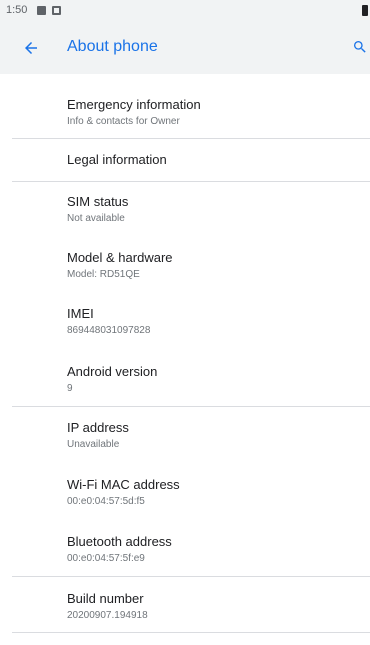  I want to click on list-item-subtitle: 9, so click(70, 388).